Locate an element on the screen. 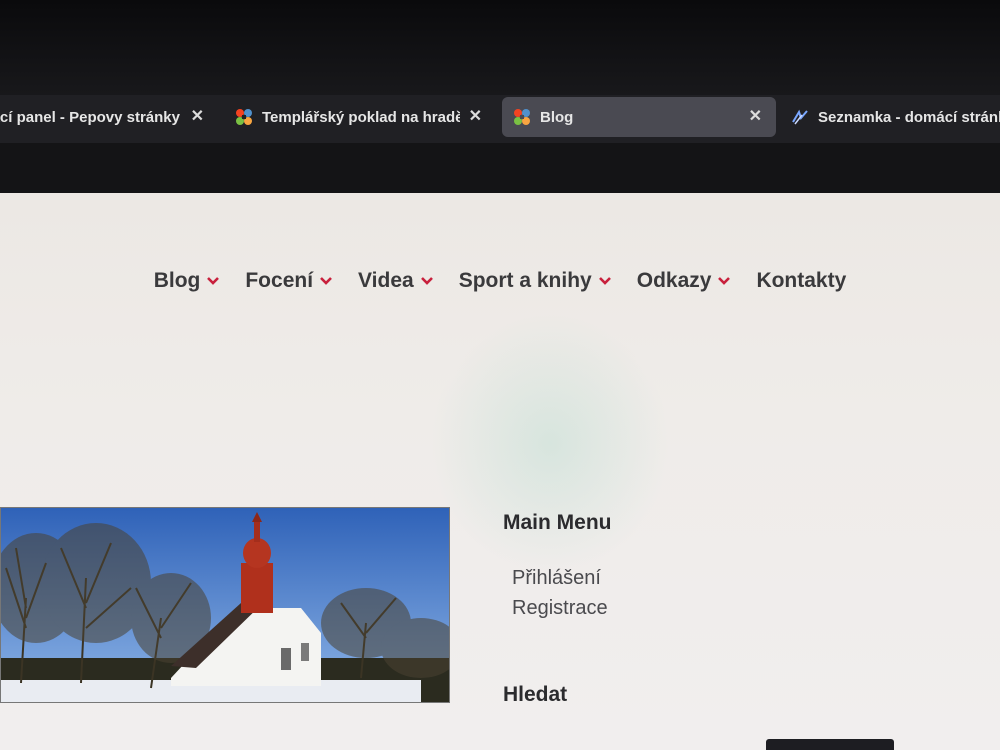 The height and width of the screenshot is (750, 1000). browser-toolbar is located at coordinates (500, 168).